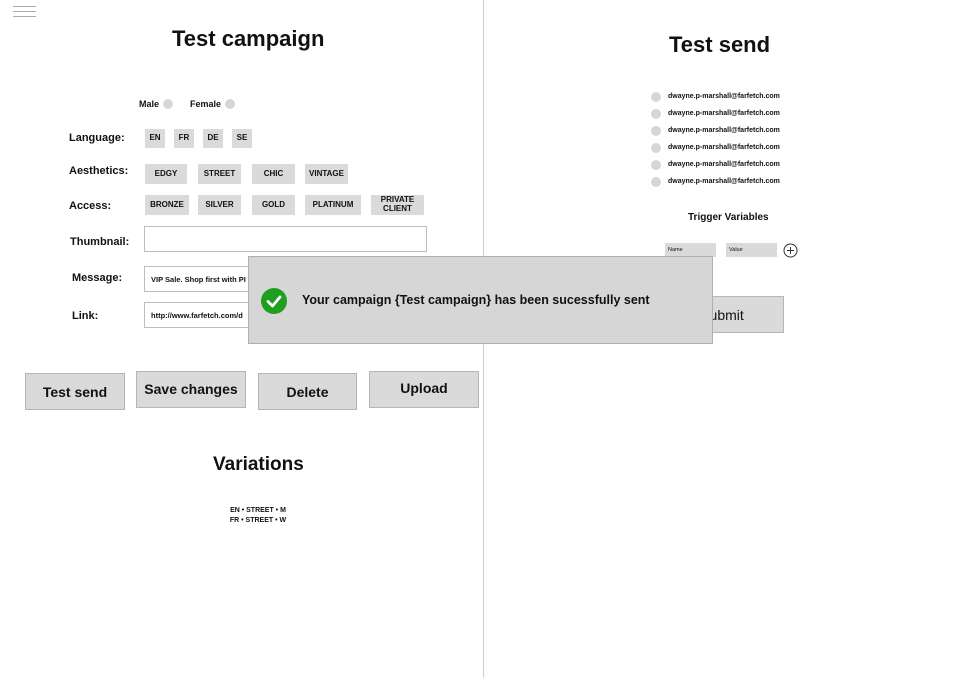 Image resolution: width=960 pixels, height=678 pixels. I want to click on variations-list: EN • STREET • M FR • STREET • W, so click(258, 516).